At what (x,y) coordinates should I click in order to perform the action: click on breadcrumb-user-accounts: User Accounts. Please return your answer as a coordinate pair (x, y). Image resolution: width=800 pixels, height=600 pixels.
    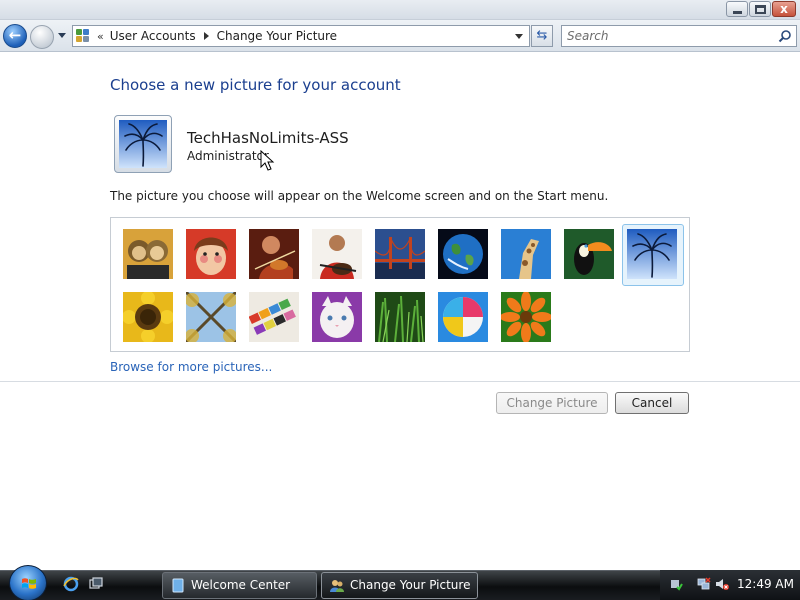
    Looking at the image, I should click on (153, 36).